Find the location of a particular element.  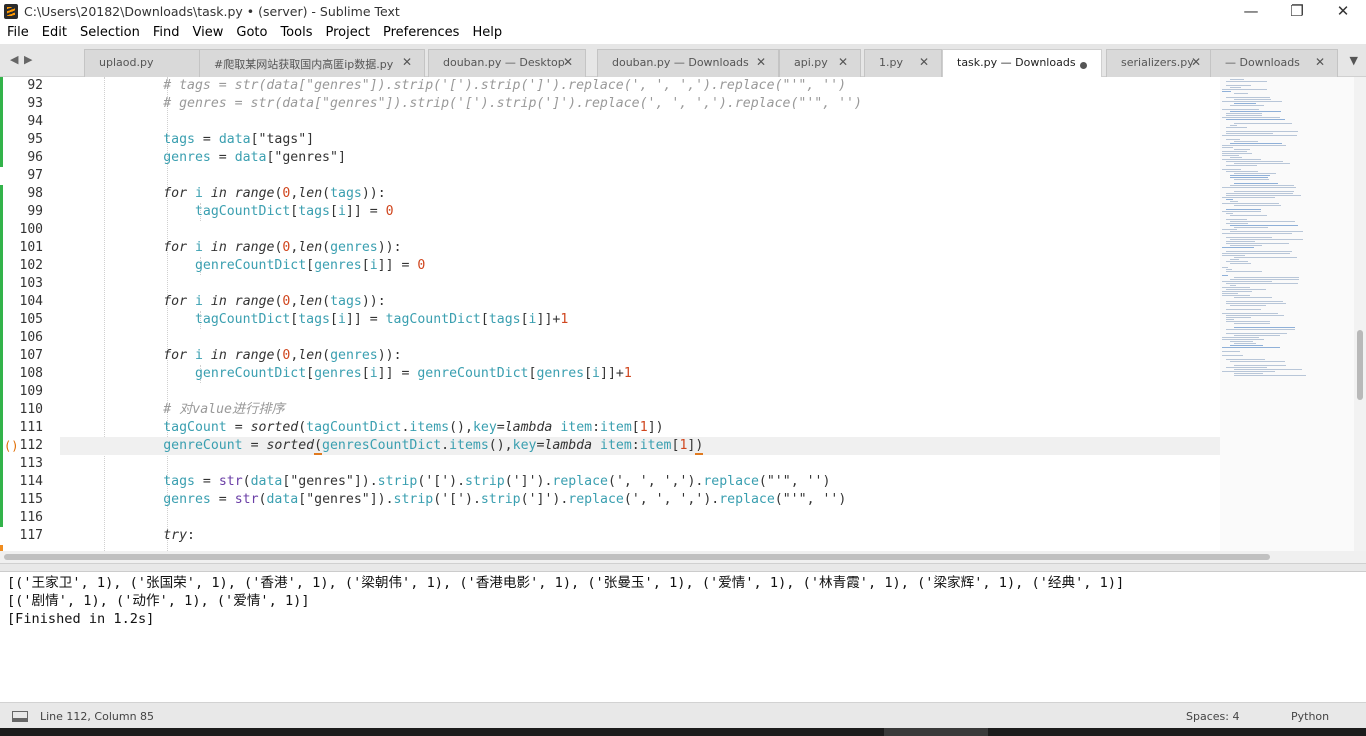

tab-label: serializers.py is located at coordinates (1157, 62).